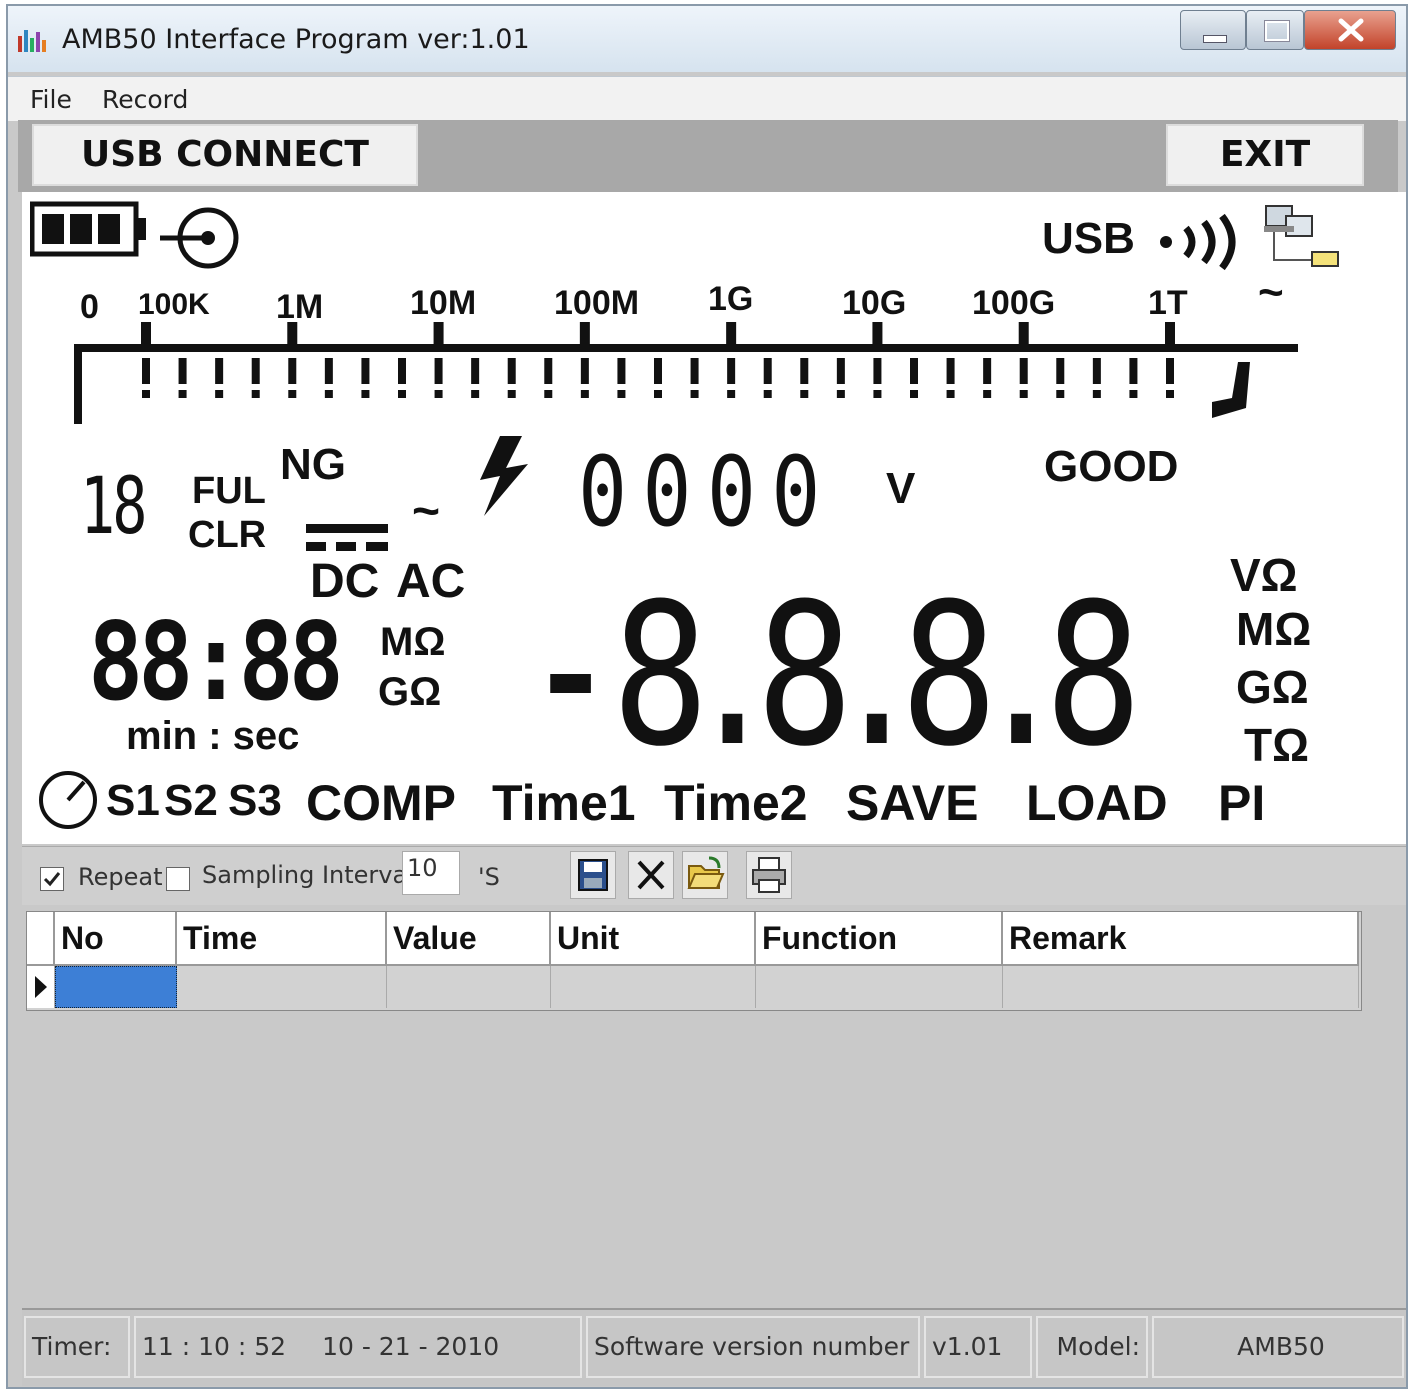  Describe the element at coordinates (1276, 745) in the screenshot. I see `unit-teraohm: TΩ` at that location.